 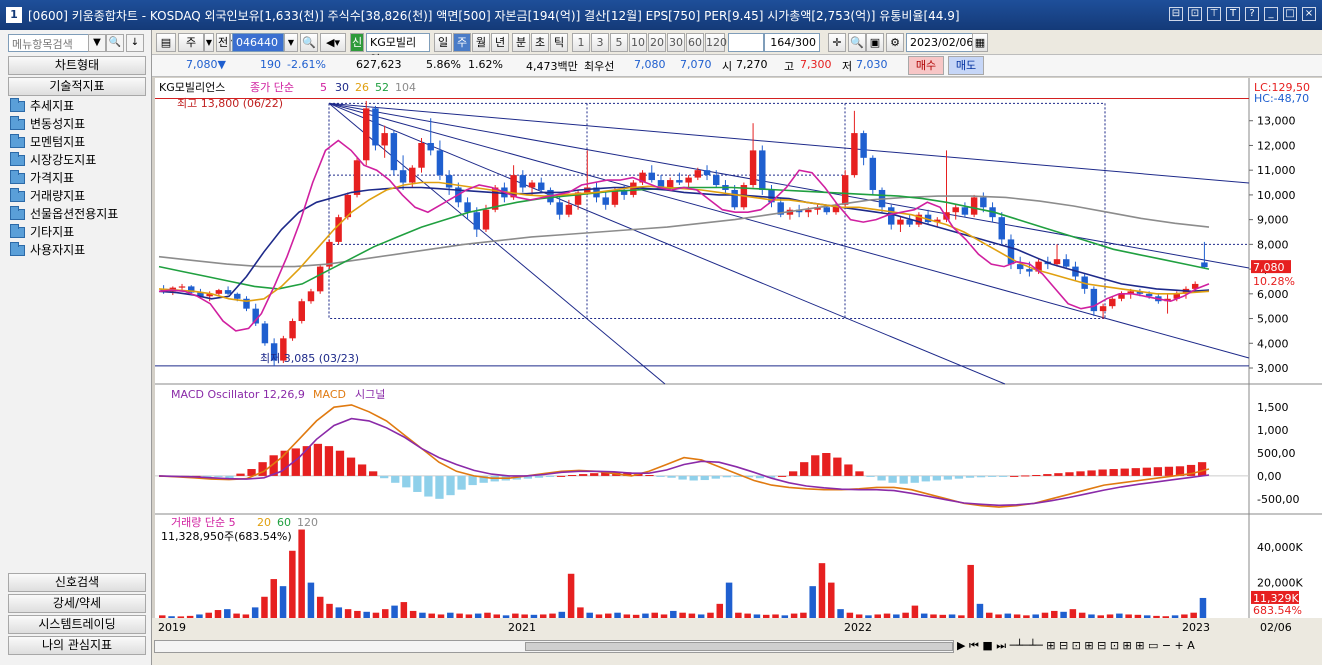 I want to click on bid-price: 7,070, so click(x=696, y=64).